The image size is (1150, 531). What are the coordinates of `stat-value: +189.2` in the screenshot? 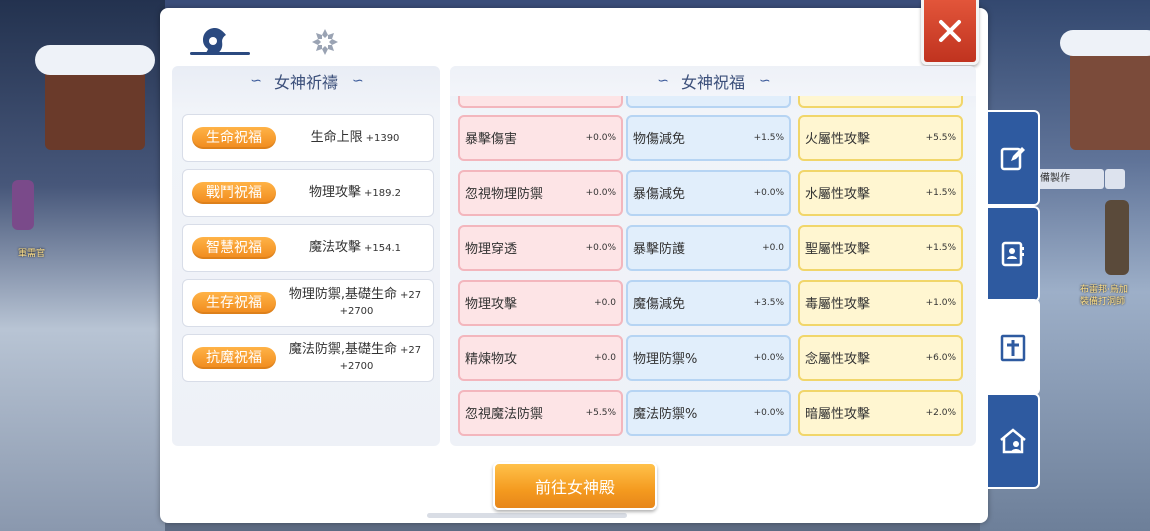 It's located at (383, 193).